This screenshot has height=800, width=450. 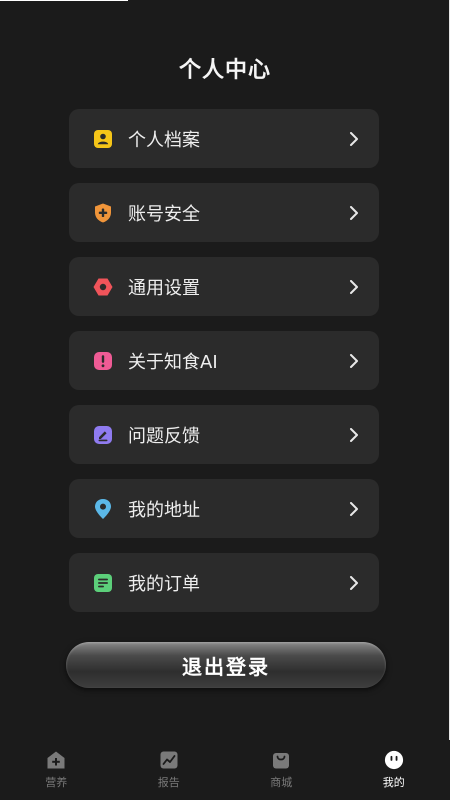 I want to click on tab-label: 报告, so click(x=168, y=782).